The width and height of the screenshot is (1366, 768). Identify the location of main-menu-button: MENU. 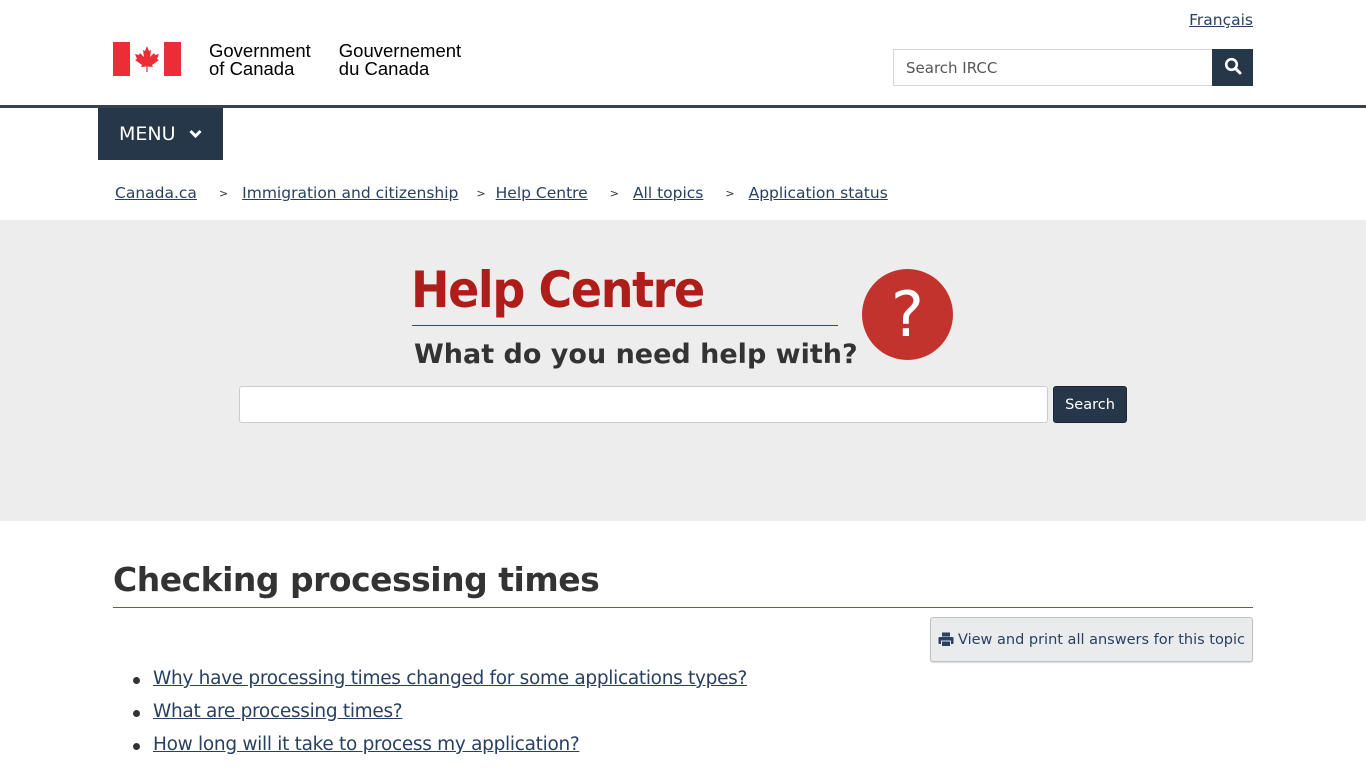
(160, 134).